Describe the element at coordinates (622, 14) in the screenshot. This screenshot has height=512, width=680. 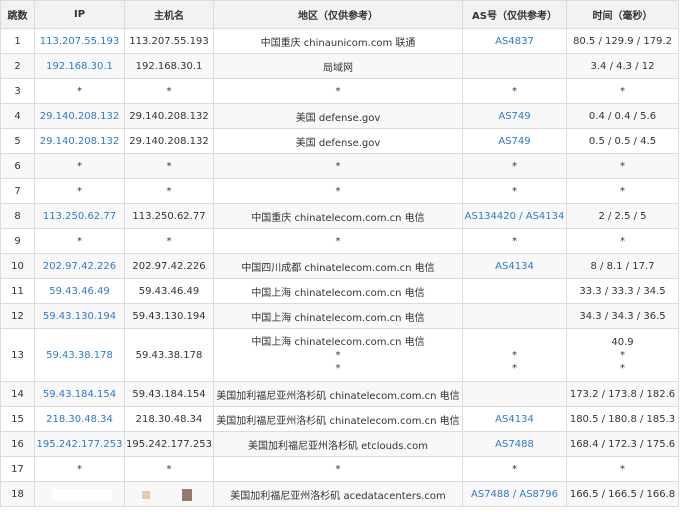
I see `header-time: 时间（毫秒）` at that location.